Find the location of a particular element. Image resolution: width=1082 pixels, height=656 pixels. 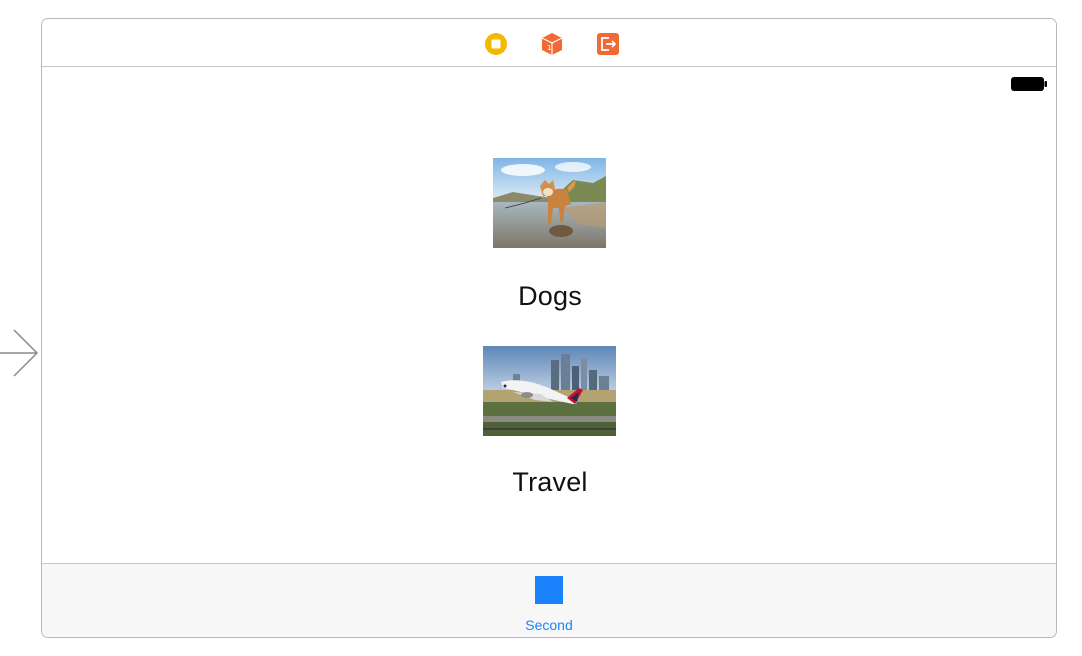

view-controller-icon is located at coordinates (496, 44).